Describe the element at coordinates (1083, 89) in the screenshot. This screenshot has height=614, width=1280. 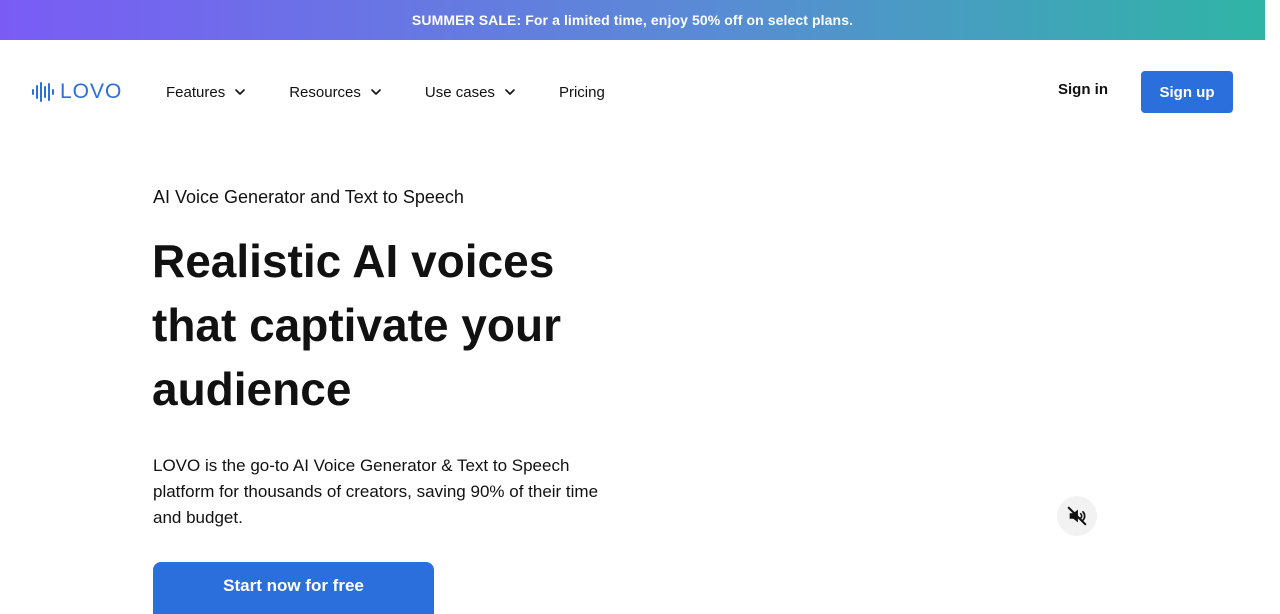
I see `sign-in-link: Sign in` at that location.